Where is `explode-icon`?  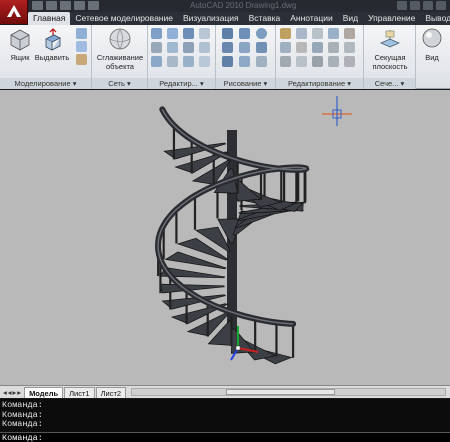
explode-icon is located at coordinates (317, 47).